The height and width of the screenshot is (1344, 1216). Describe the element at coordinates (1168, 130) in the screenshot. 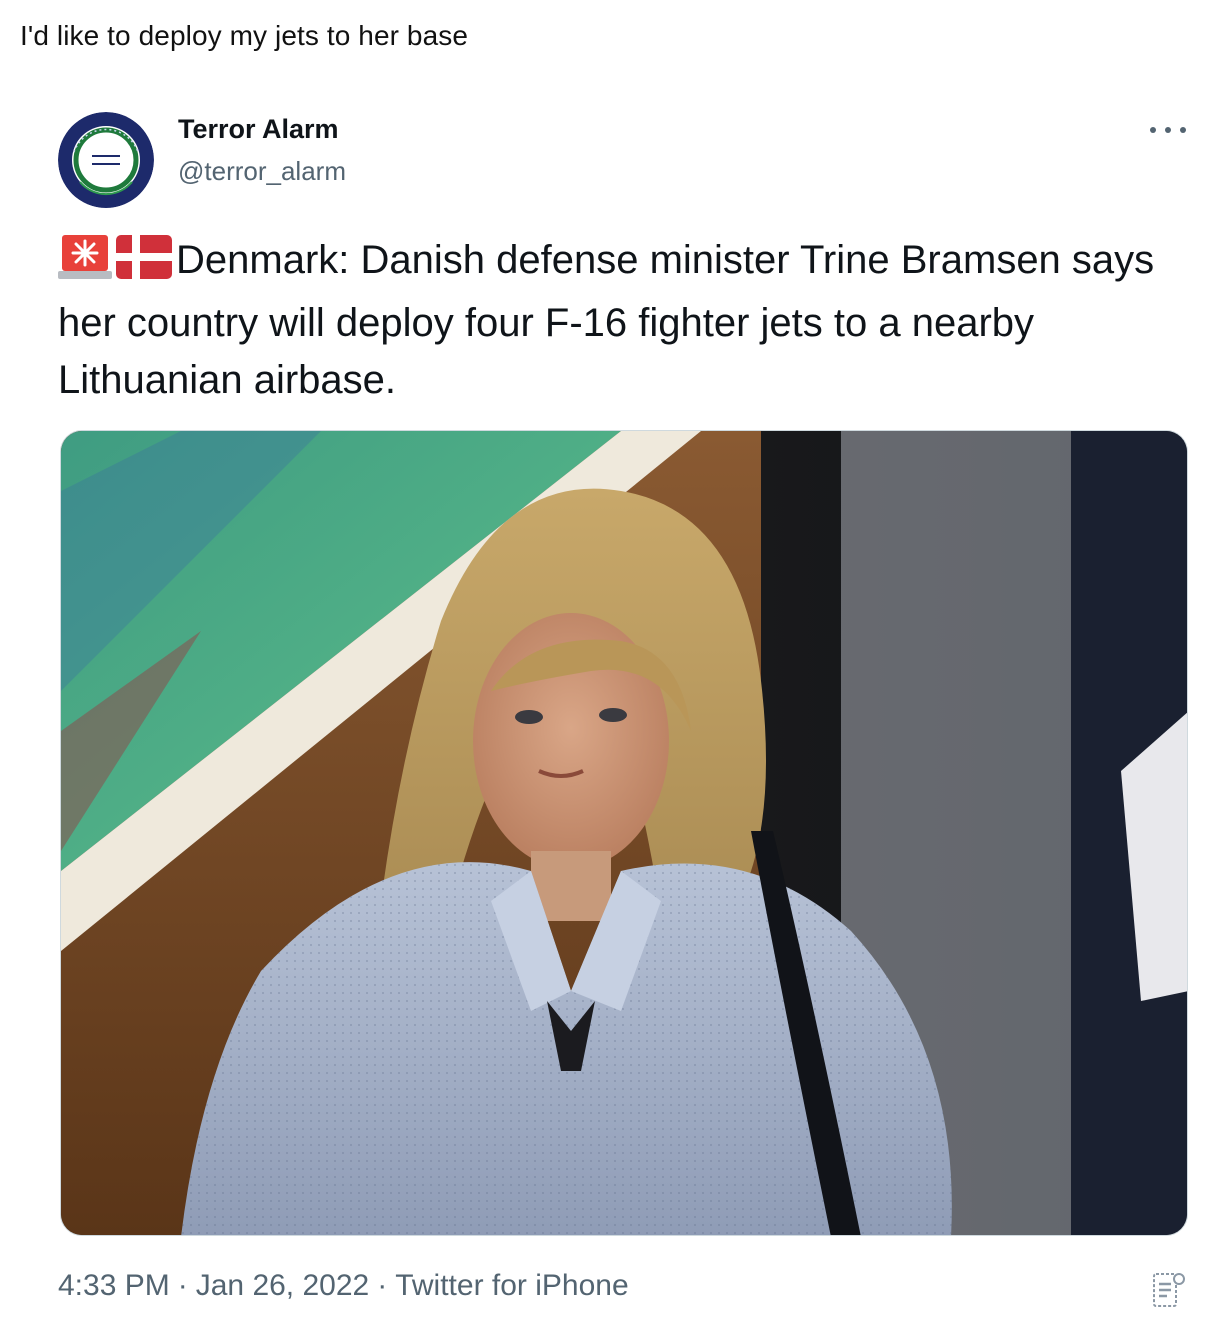

I see `more-options-icon` at that location.